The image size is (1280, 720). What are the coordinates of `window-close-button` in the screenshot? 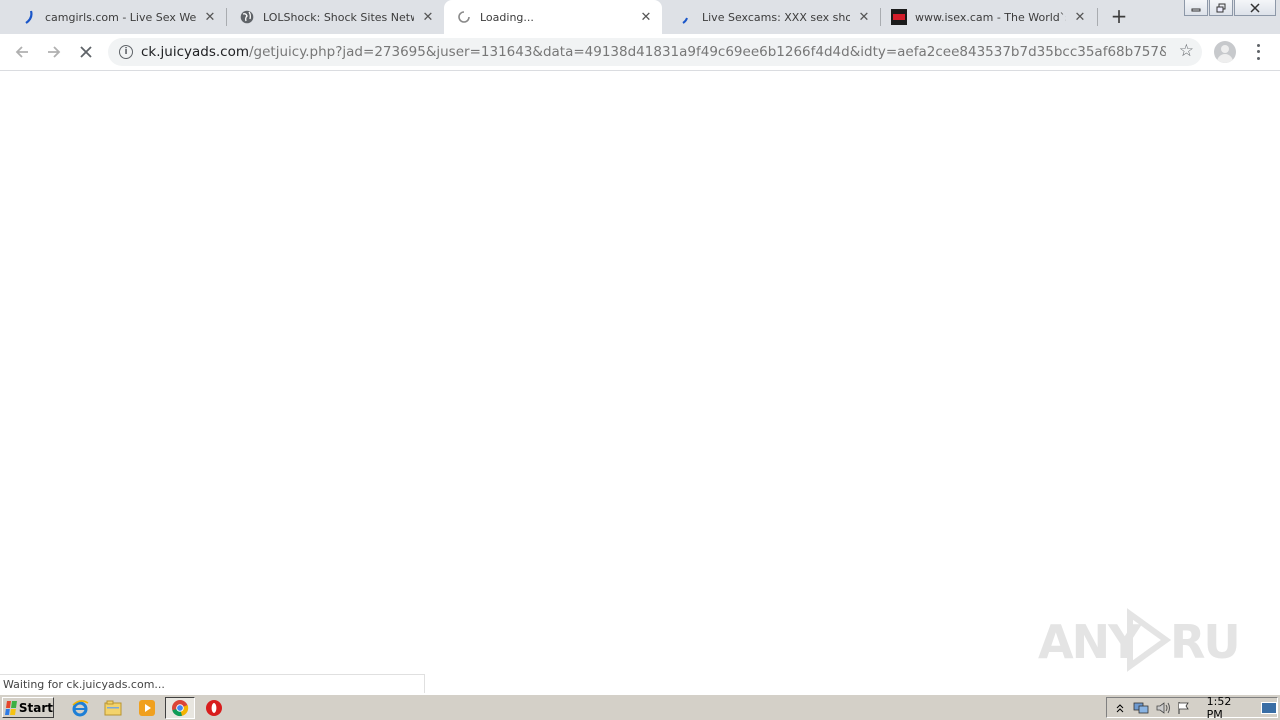 It's located at (1255, 8).